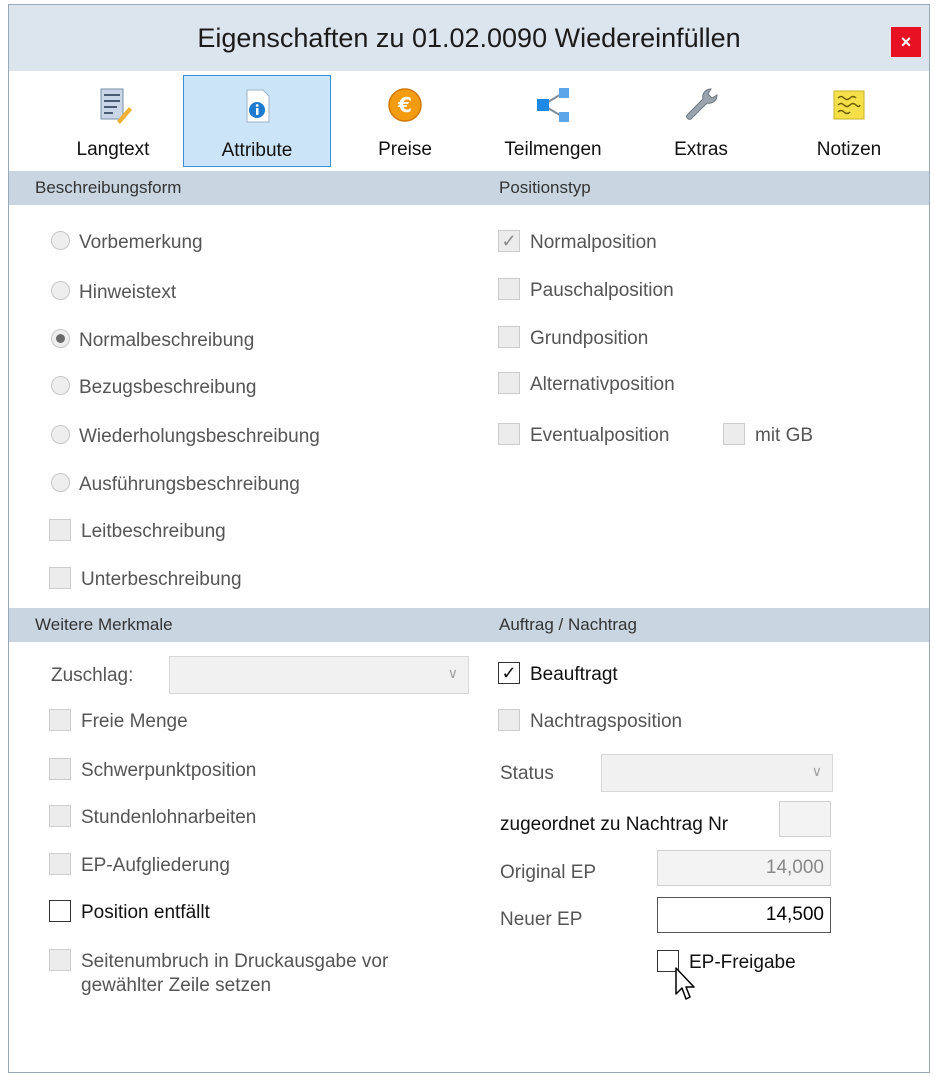 This screenshot has height=1077, width=935. I want to click on positionstyp-heading: Positionstyp, so click(545, 187).